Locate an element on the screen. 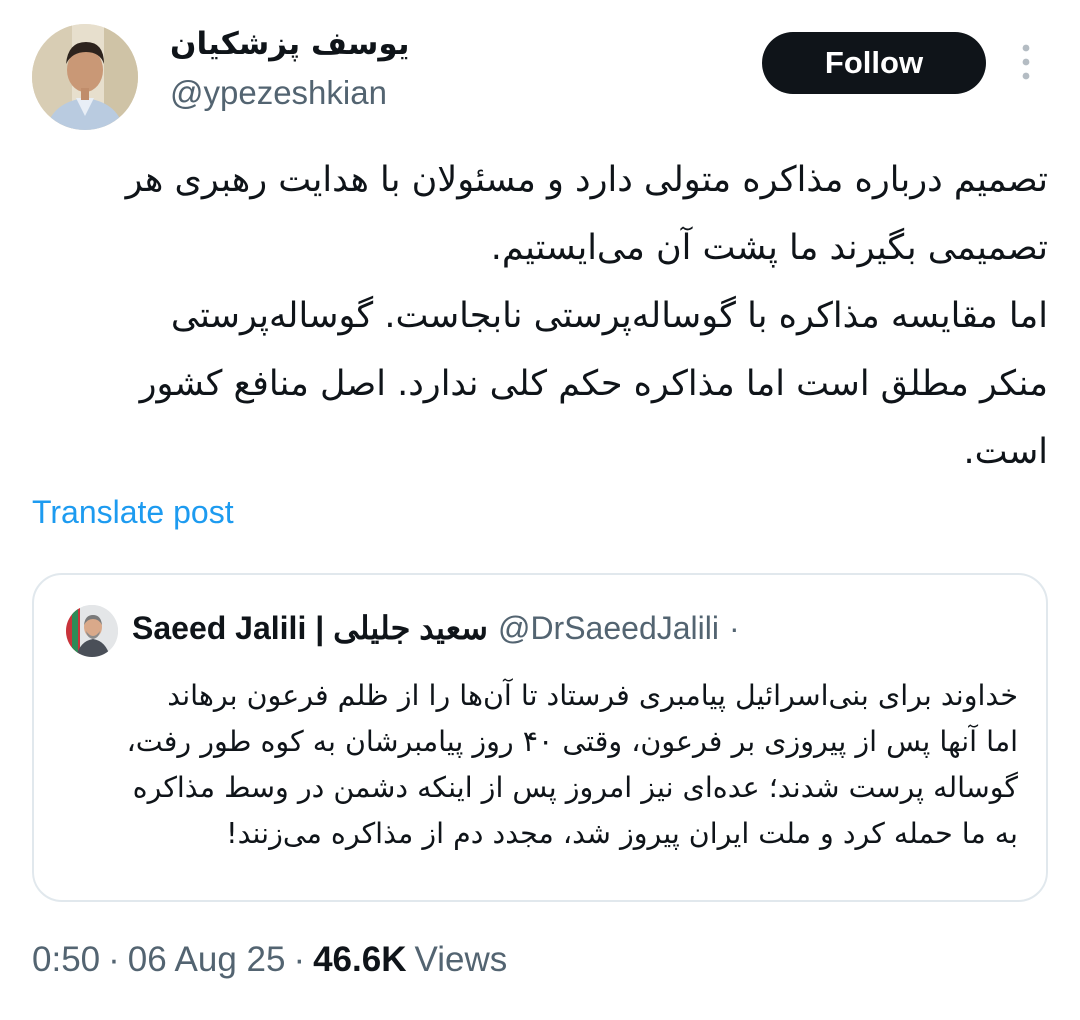 The image size is (1080, 1020). quoted-author-handle: @DrSaeedJalili is located at coordinates (608, 628).